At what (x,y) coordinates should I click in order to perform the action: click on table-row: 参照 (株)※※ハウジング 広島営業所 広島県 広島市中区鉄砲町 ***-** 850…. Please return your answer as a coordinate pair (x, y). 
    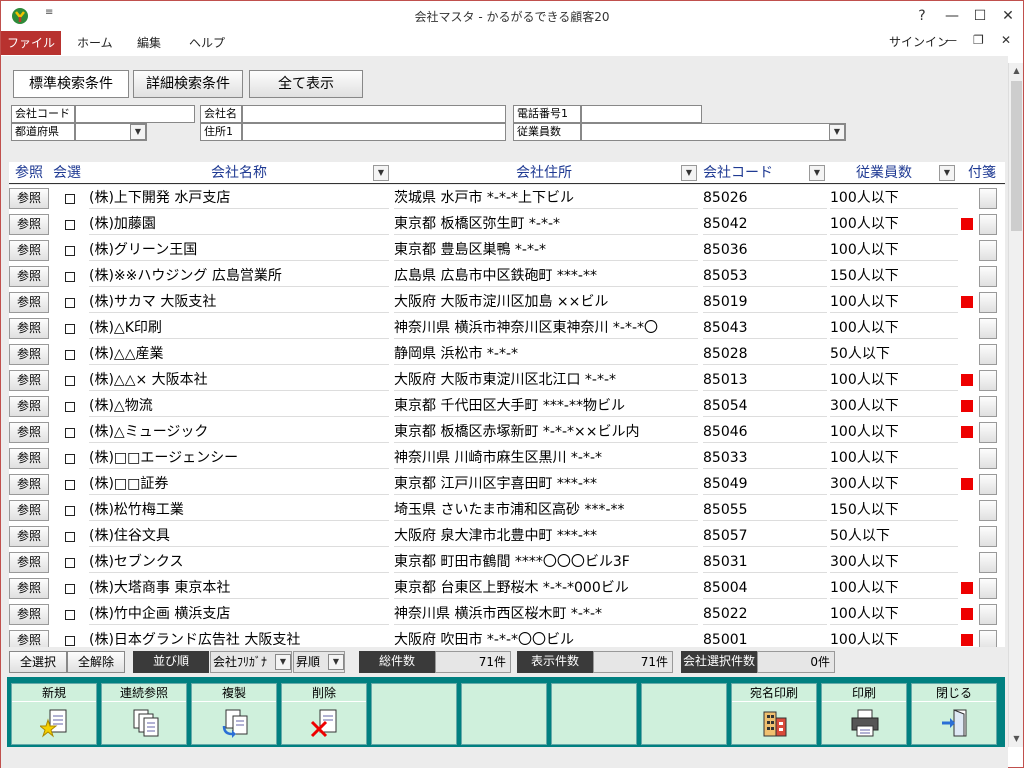
    Looking at the image, I should click on (507, 276).